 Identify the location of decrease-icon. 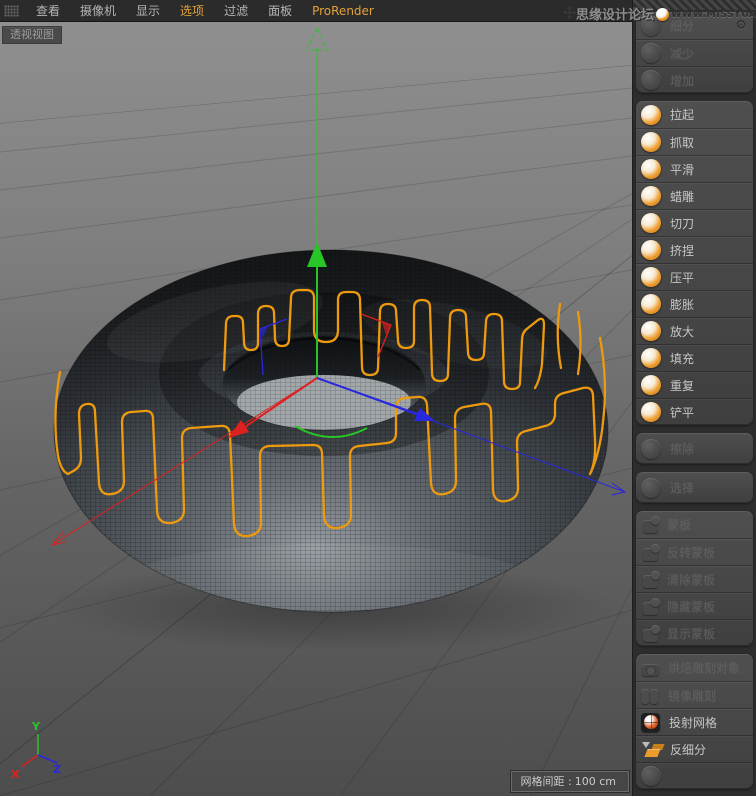
(651, 53).